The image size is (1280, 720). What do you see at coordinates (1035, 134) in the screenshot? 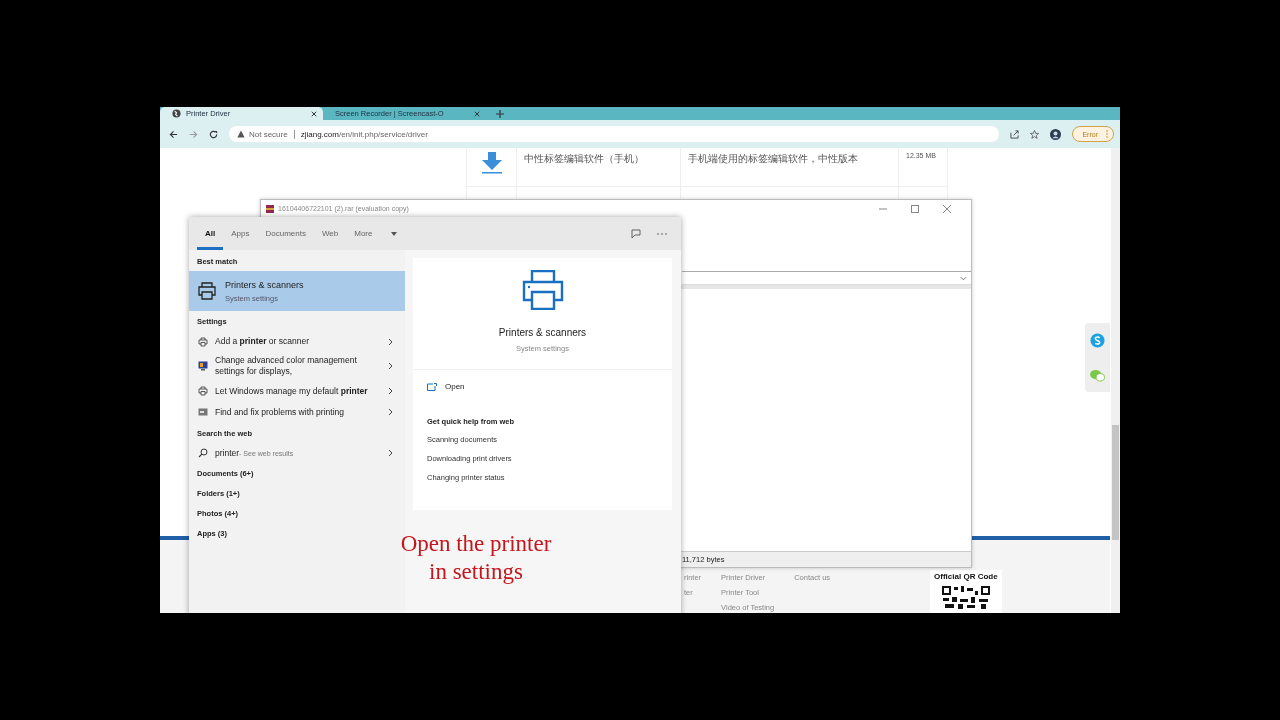
I see `star-icon` at bounding box center [1035, 134].